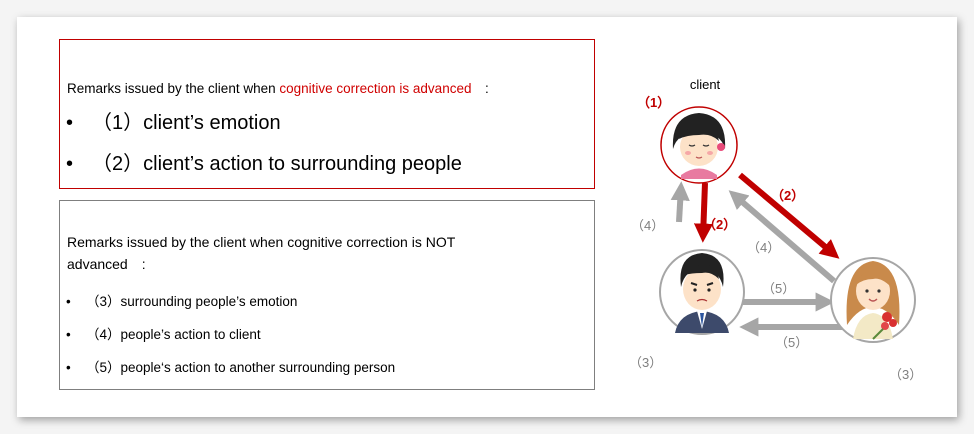 This screenshot has width=974, height=434. What do you see at coordinates (787, 195) in the screenshot?
I see `label-2-diagonal: （2）` at bounding box center [787, 195].